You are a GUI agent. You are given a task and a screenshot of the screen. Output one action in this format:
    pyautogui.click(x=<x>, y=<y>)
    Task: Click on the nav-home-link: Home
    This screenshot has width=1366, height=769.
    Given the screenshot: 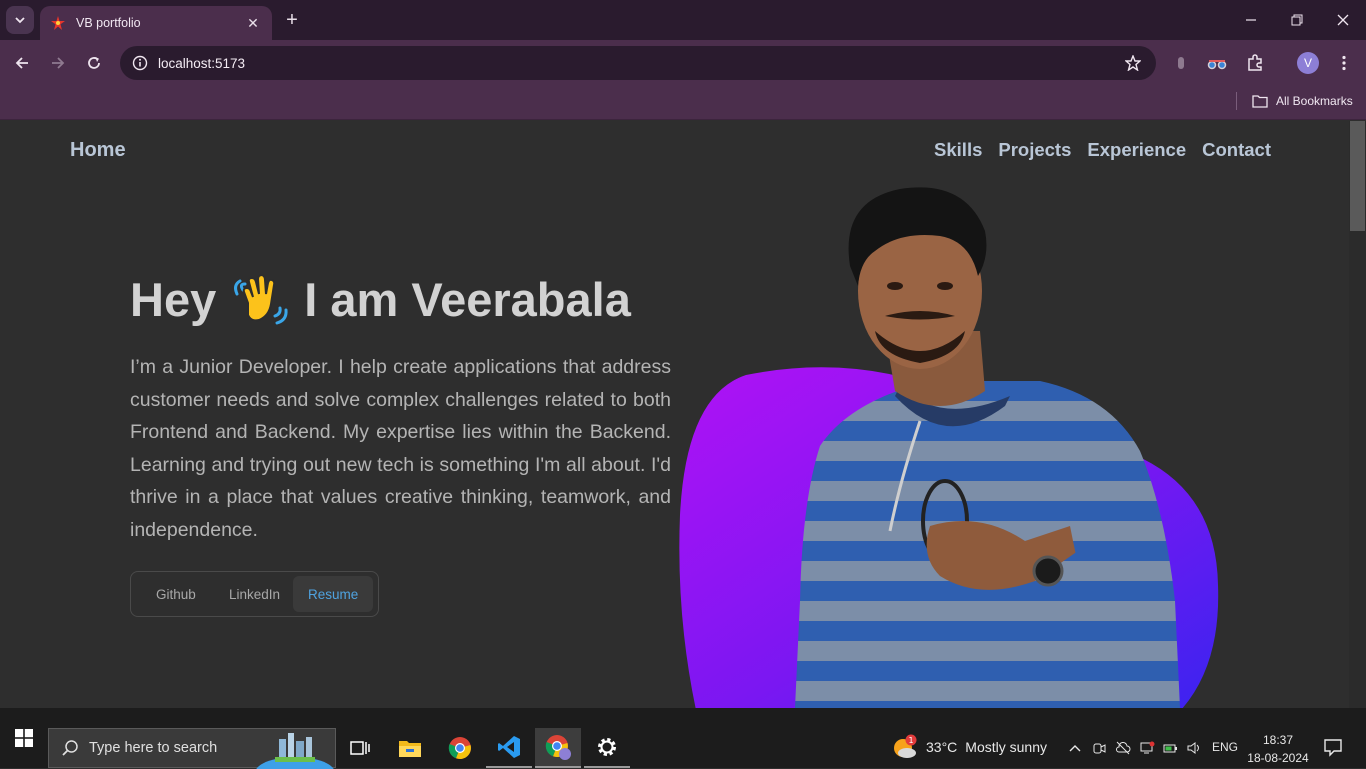 What is the action you would take?
    pyautogui.click(x=98, y=150)
    